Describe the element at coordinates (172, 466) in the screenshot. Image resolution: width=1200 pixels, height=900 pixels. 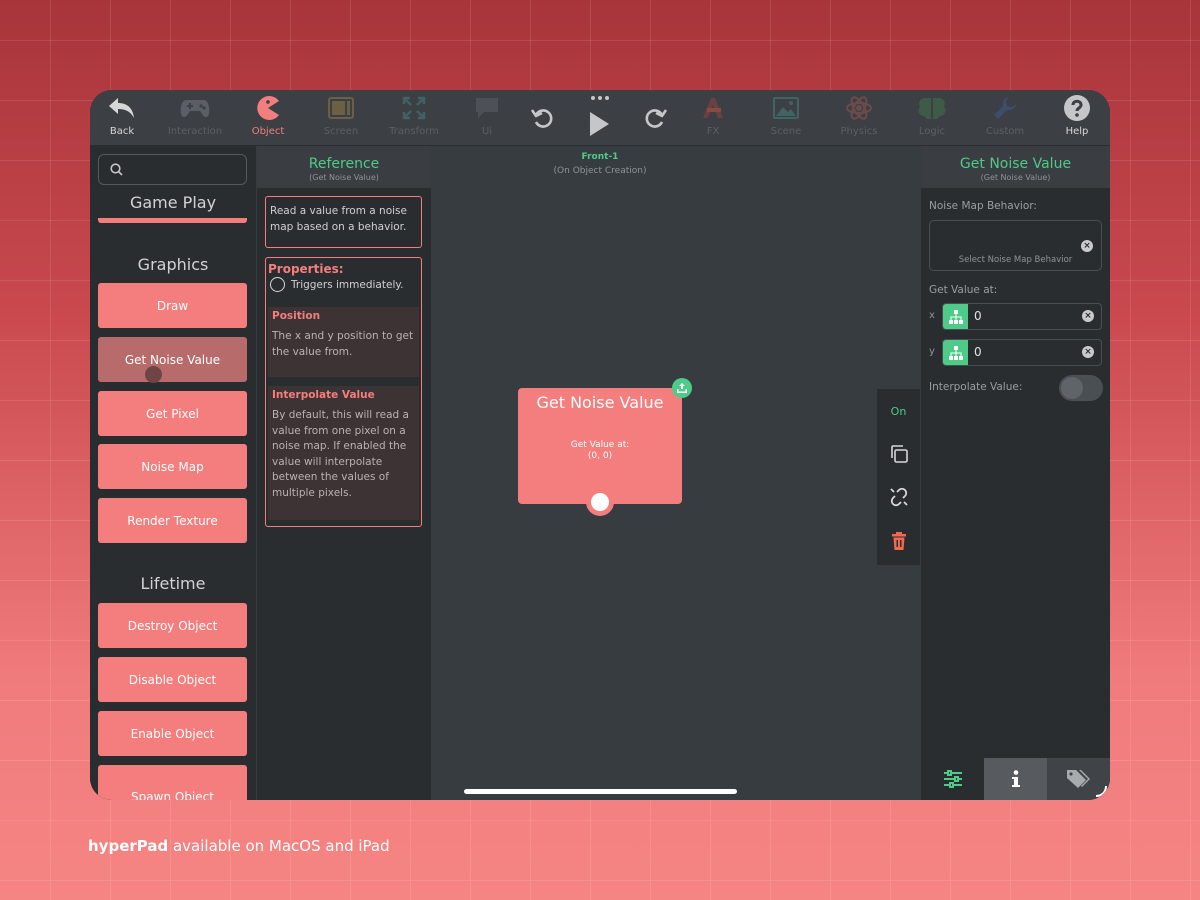
I see `sidebar-item-noise-map: Noise Map` at that location.